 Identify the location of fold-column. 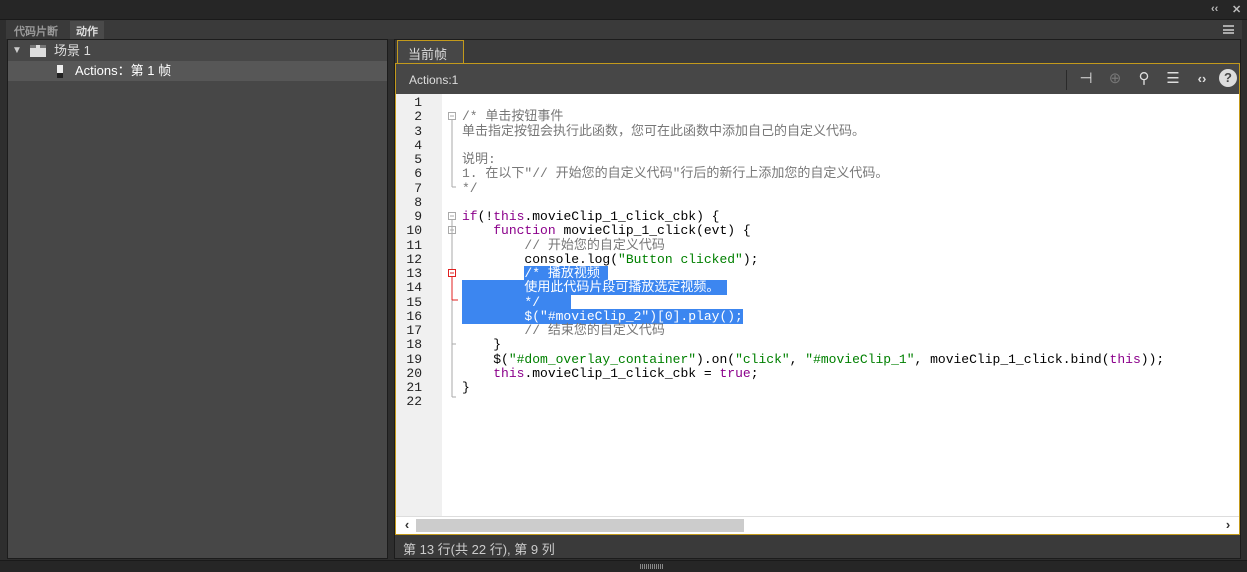
(451, 305).